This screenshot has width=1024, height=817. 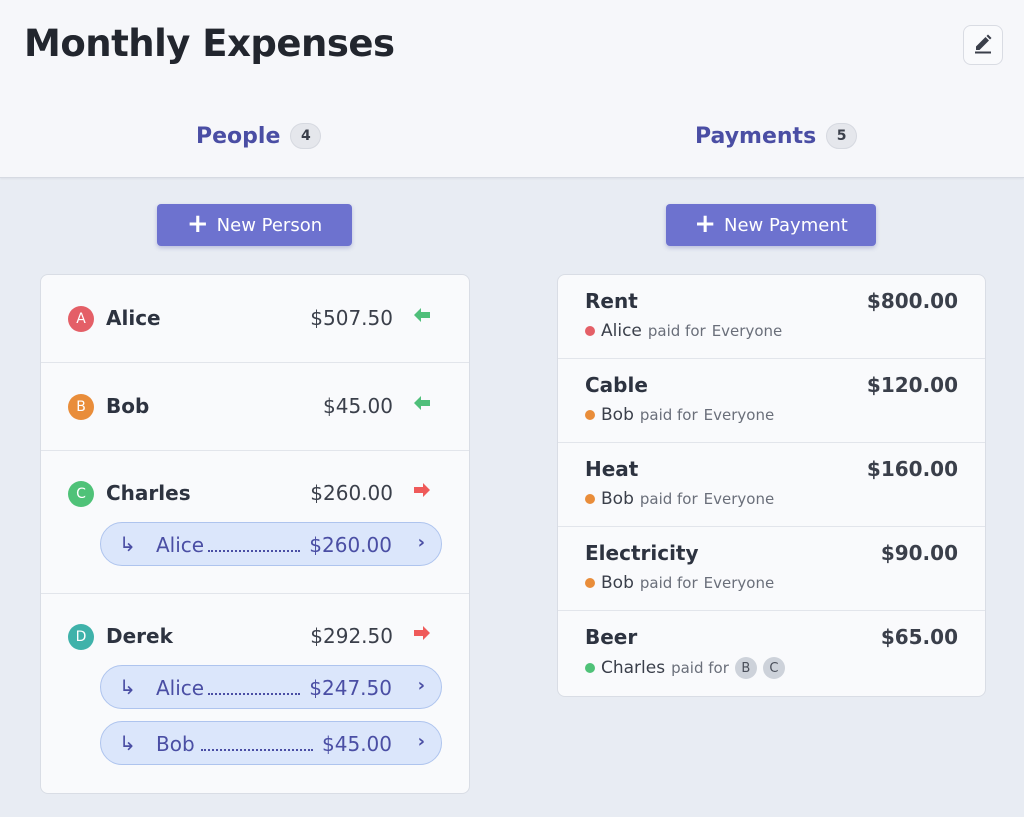 I want to click on person-row-charles: C Charles $260.00 ↳ Alice $260.00 ›, so click(x=255, y=522).